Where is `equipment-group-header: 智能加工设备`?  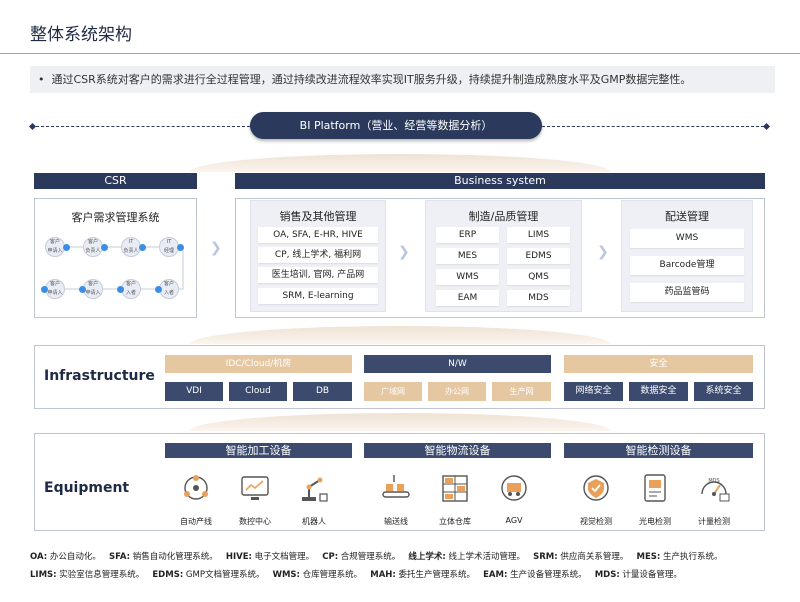
equipment-group-header: 智能加工设备 is located at coordinates (258, 450).